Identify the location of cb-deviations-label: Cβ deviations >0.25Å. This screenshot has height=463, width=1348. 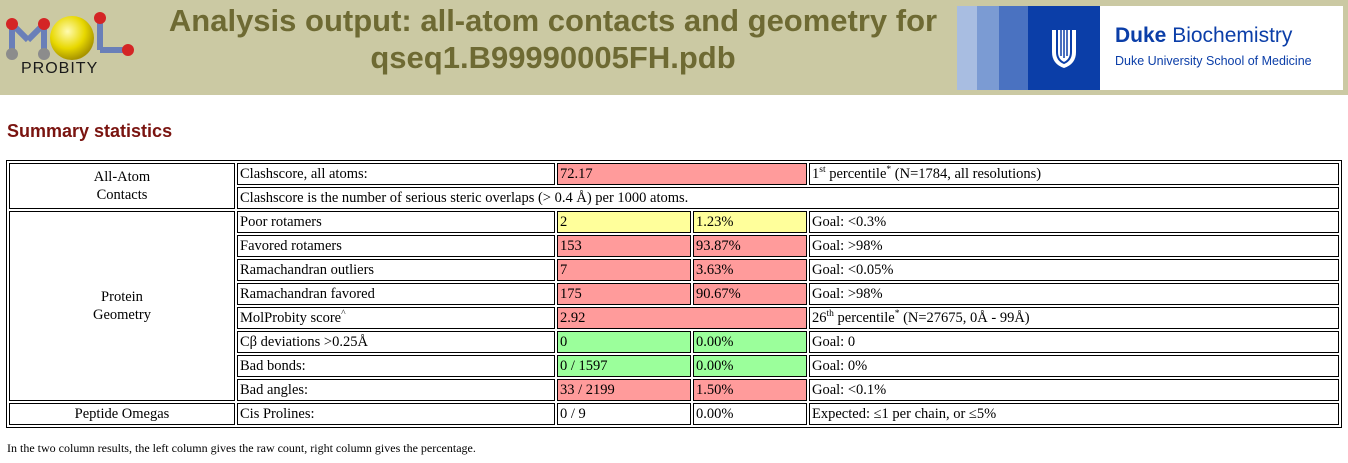
(396, 342).